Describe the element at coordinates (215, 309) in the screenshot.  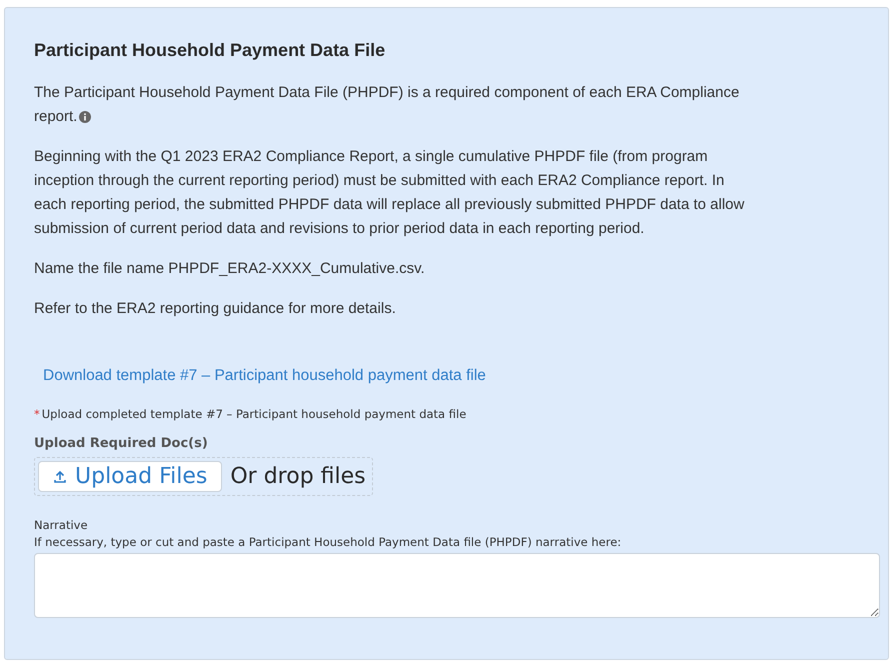
I see `description-text: Refer to the ERA2 reporting guidance for more details.` at that location.